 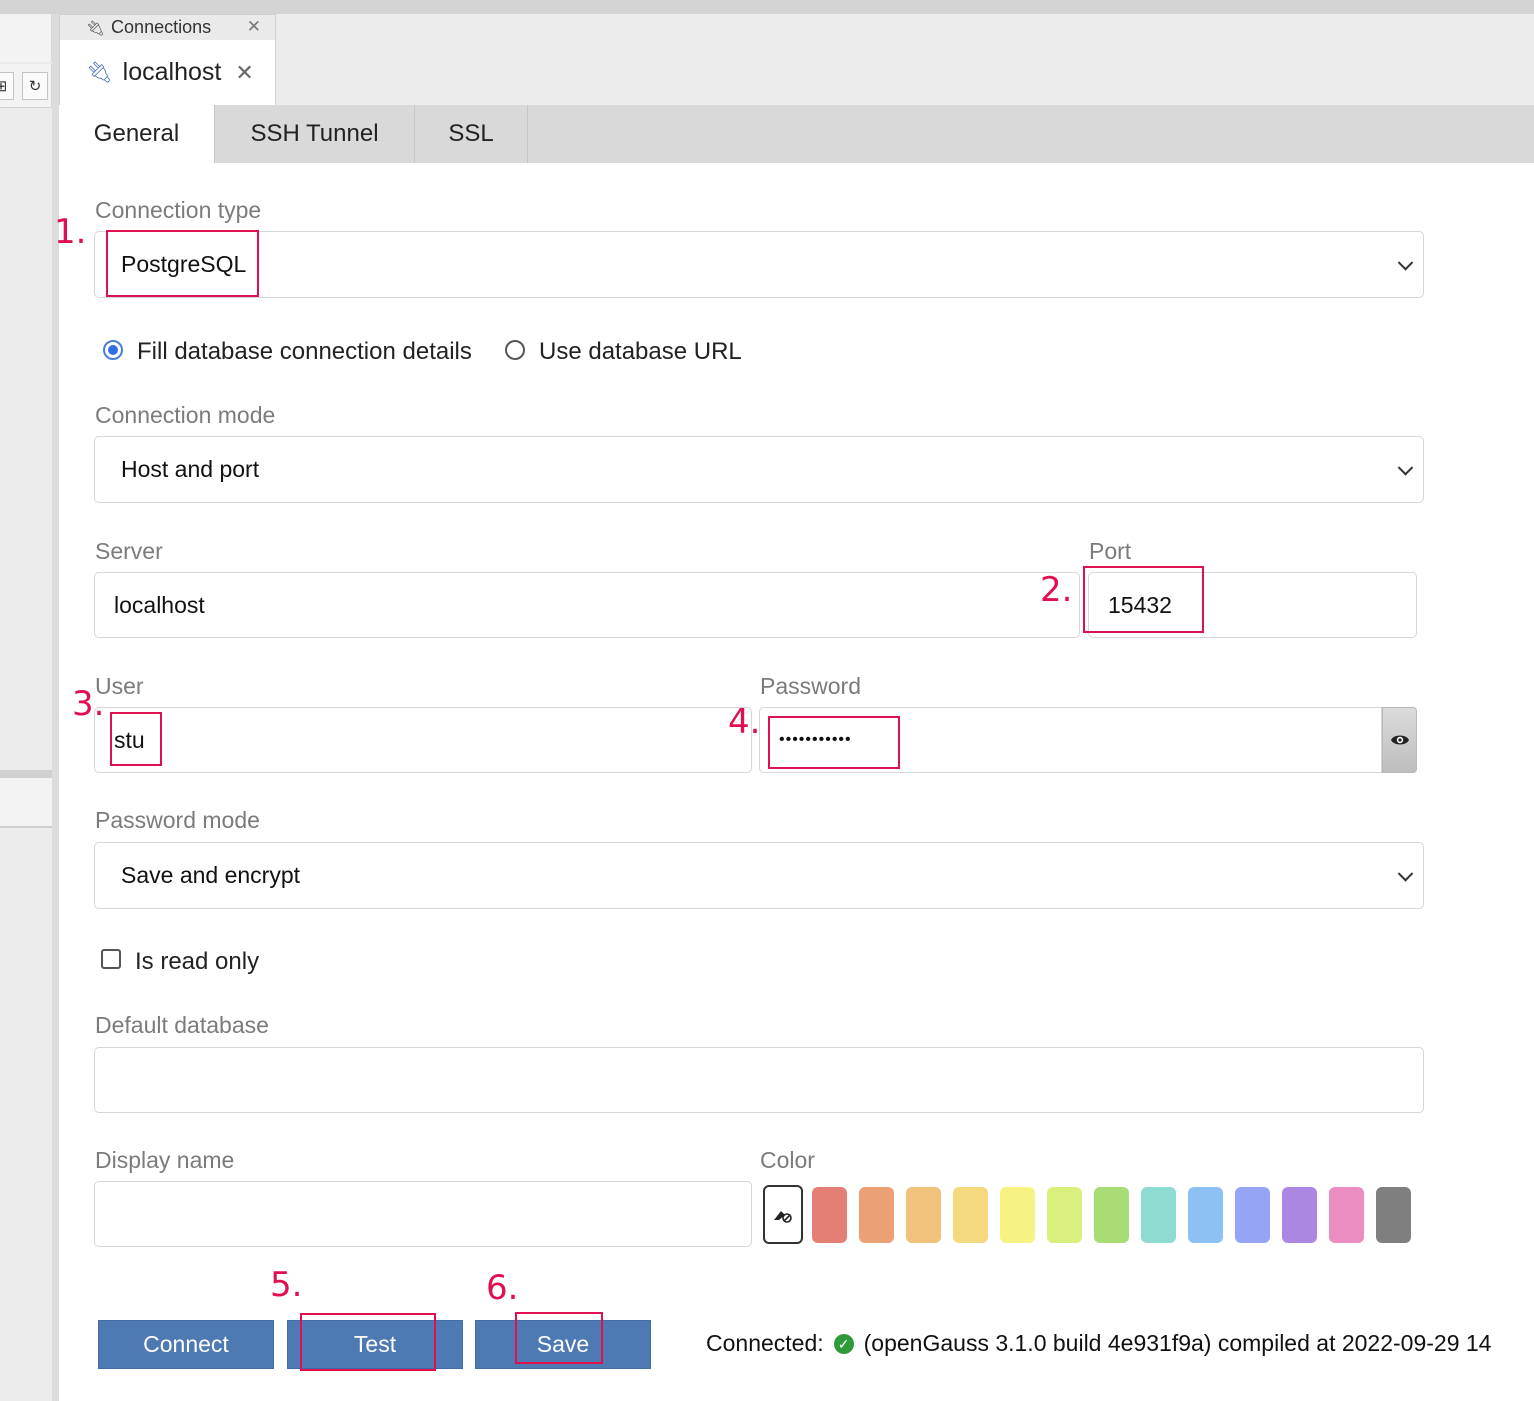 What do you see at coordinates (172, 72) in the screenshot?
I see `tab-localhost-label: localhost` at bounding box center [172, 72].